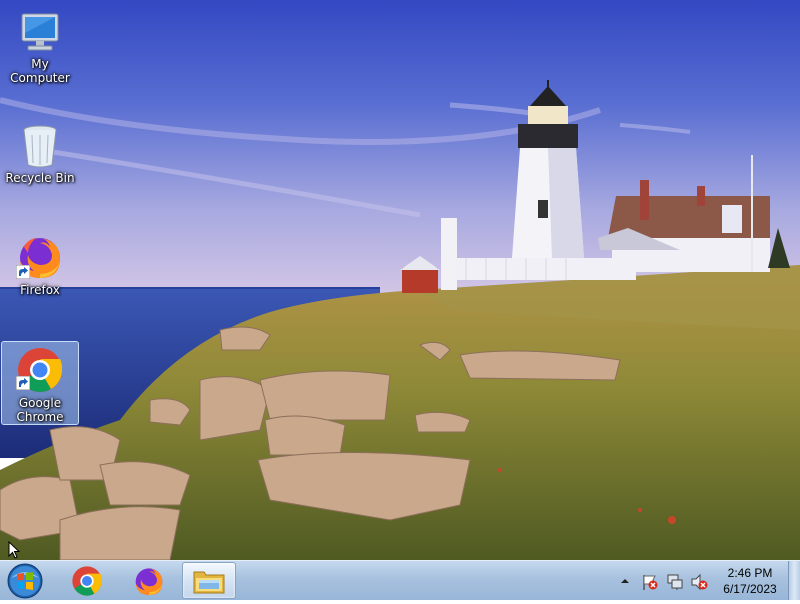 This screenshot has width=800, height=604. I want to click on desktop-icon-google-chrome: Google Chrome, so click(40, 383).